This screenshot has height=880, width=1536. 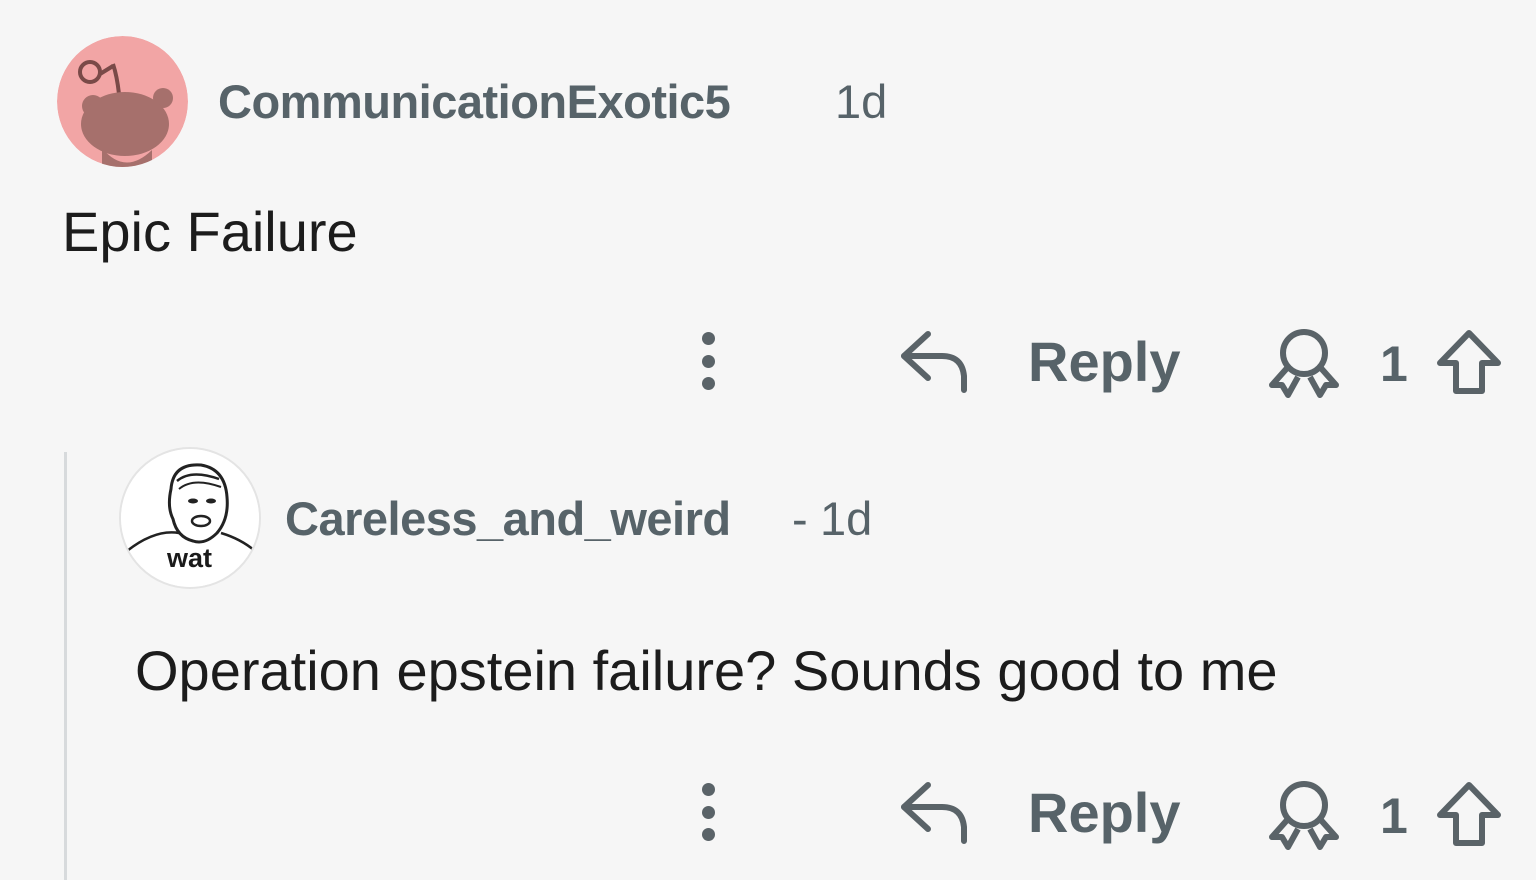 I want to click on avatar, so click(x=122, y=101).